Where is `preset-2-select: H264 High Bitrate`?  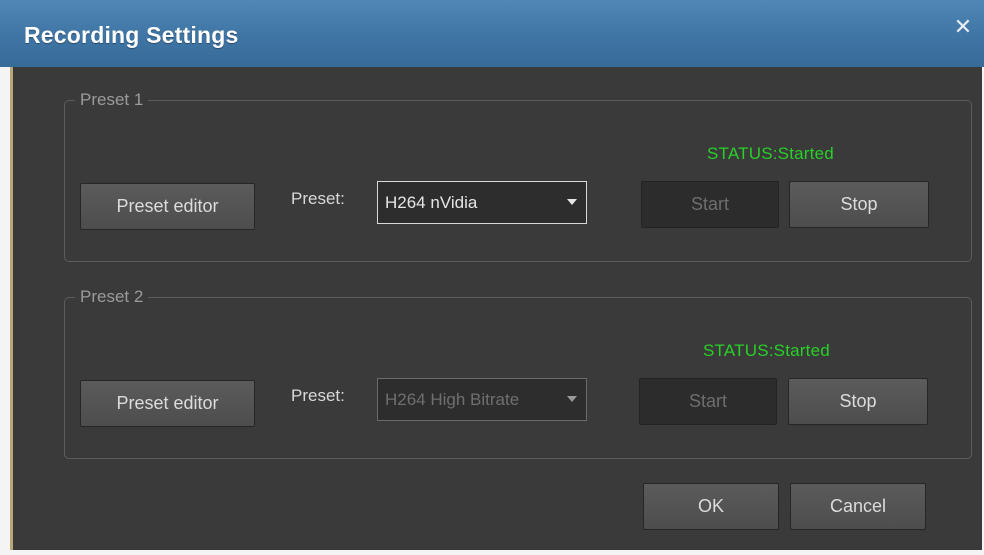 preset-2-select: H264 High Bitrate is located at coordinates (482, 399).